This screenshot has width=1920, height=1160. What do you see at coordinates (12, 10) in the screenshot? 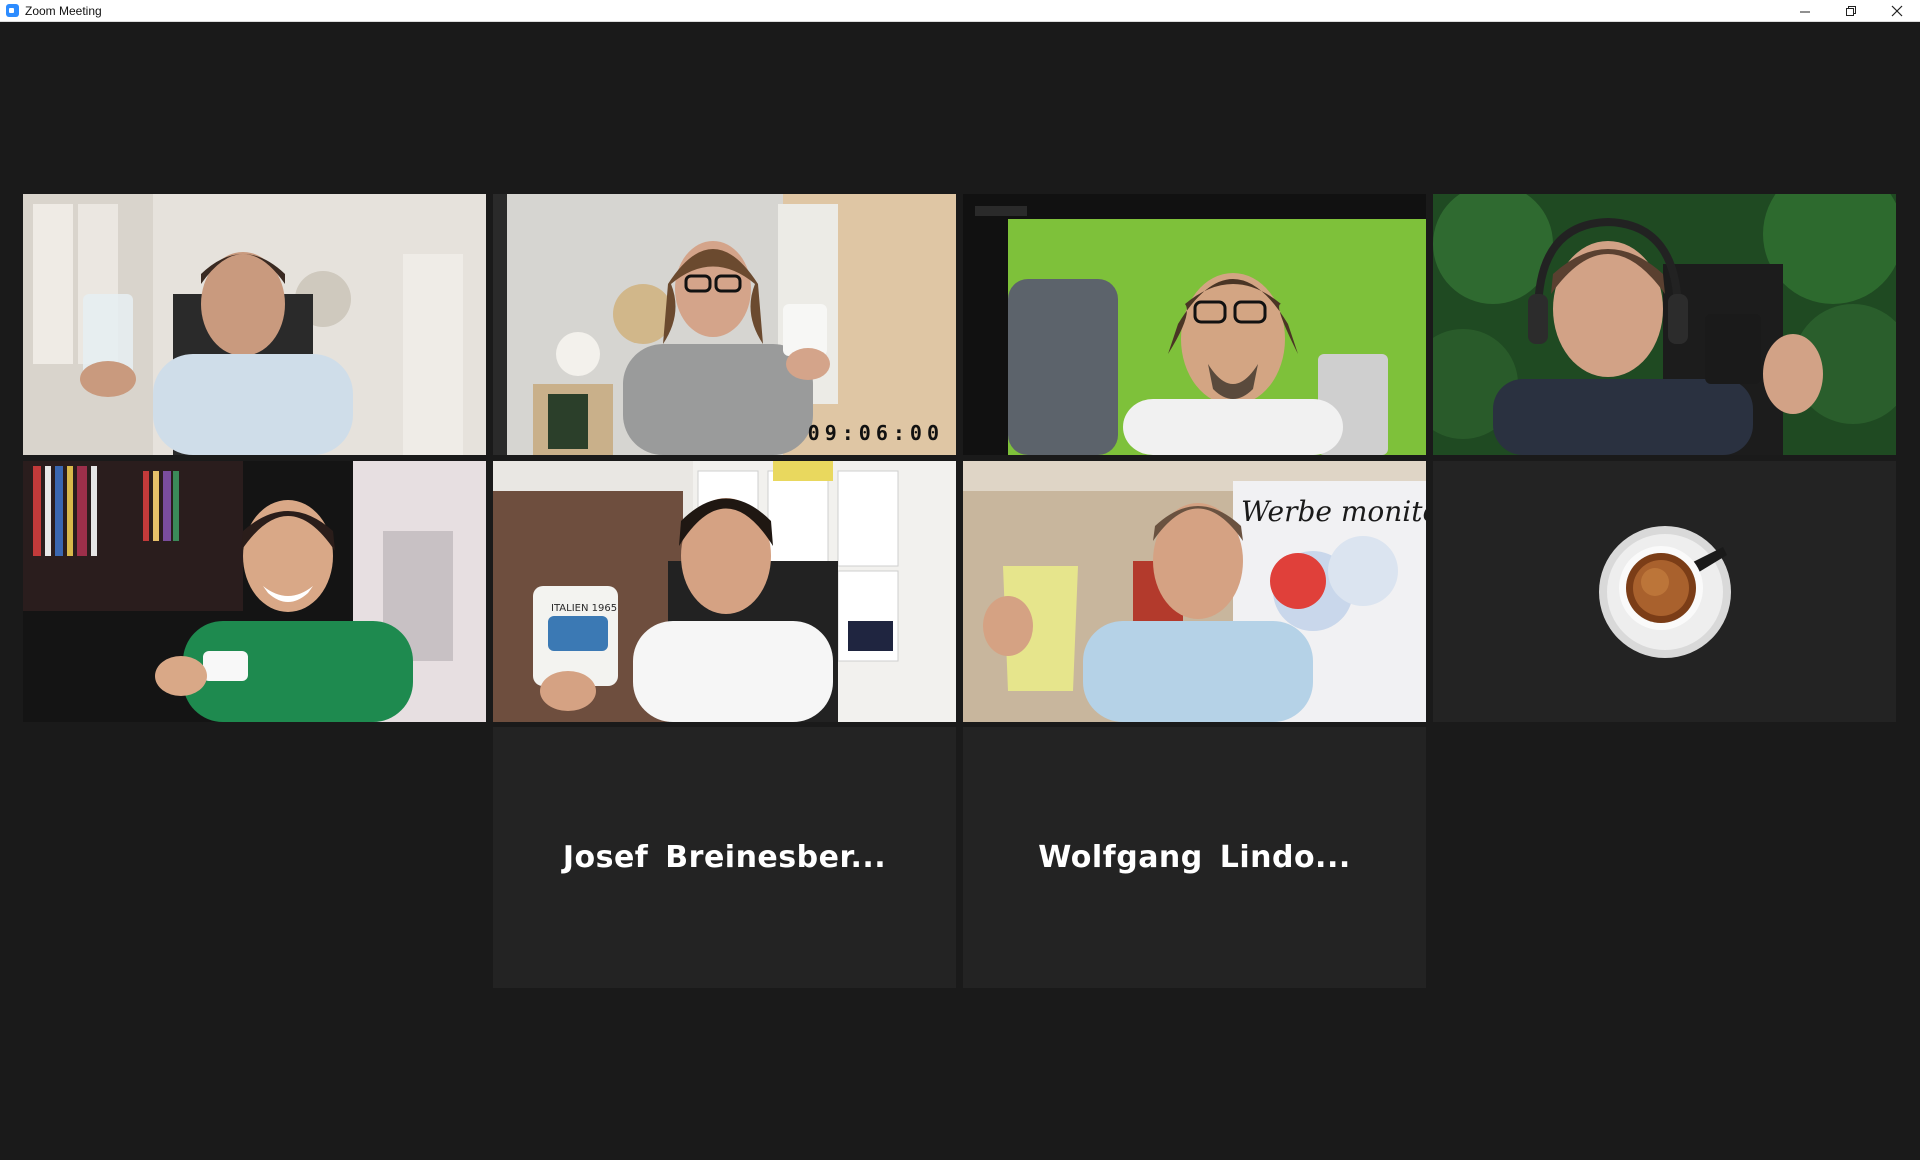
I see `zoom-app-icon` at bounding box center [12, 10].